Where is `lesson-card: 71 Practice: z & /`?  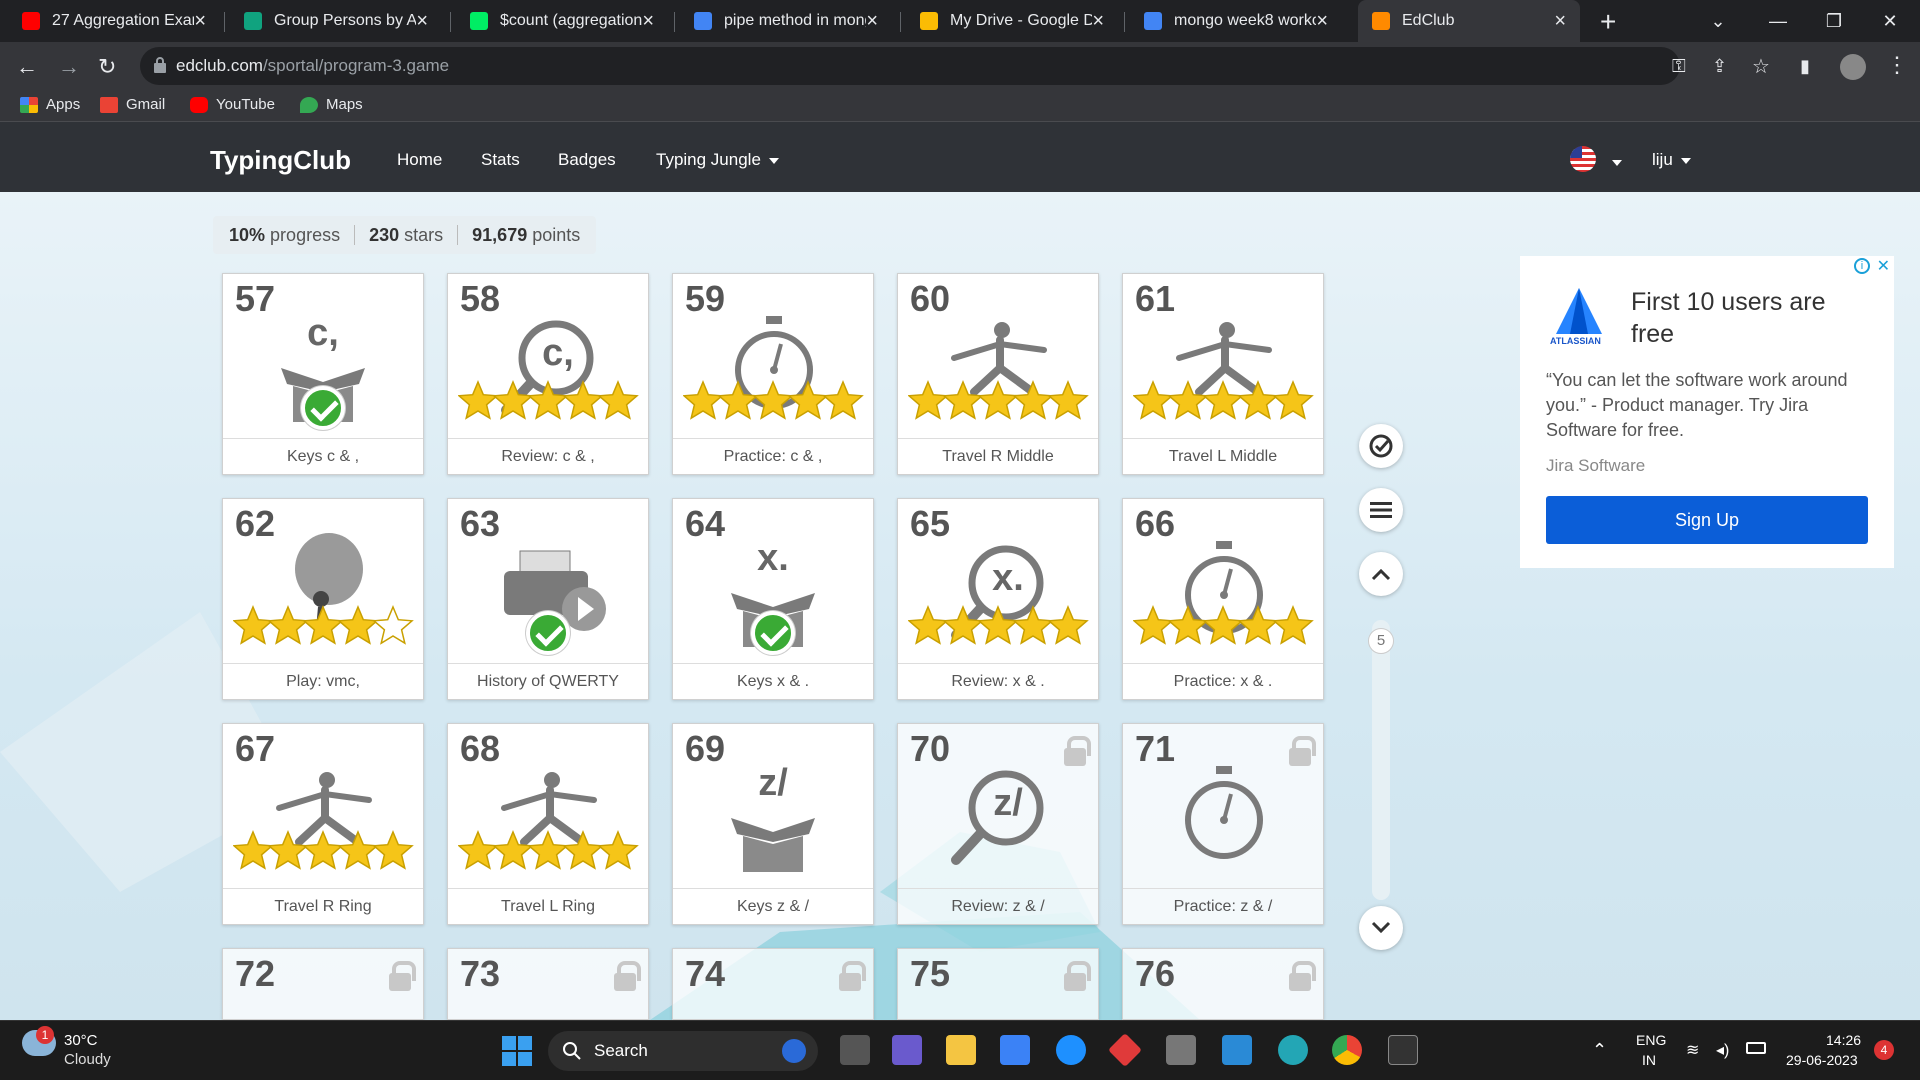 lesson-card: 71 Practice: z & / is located at coordinates (1223, 824).